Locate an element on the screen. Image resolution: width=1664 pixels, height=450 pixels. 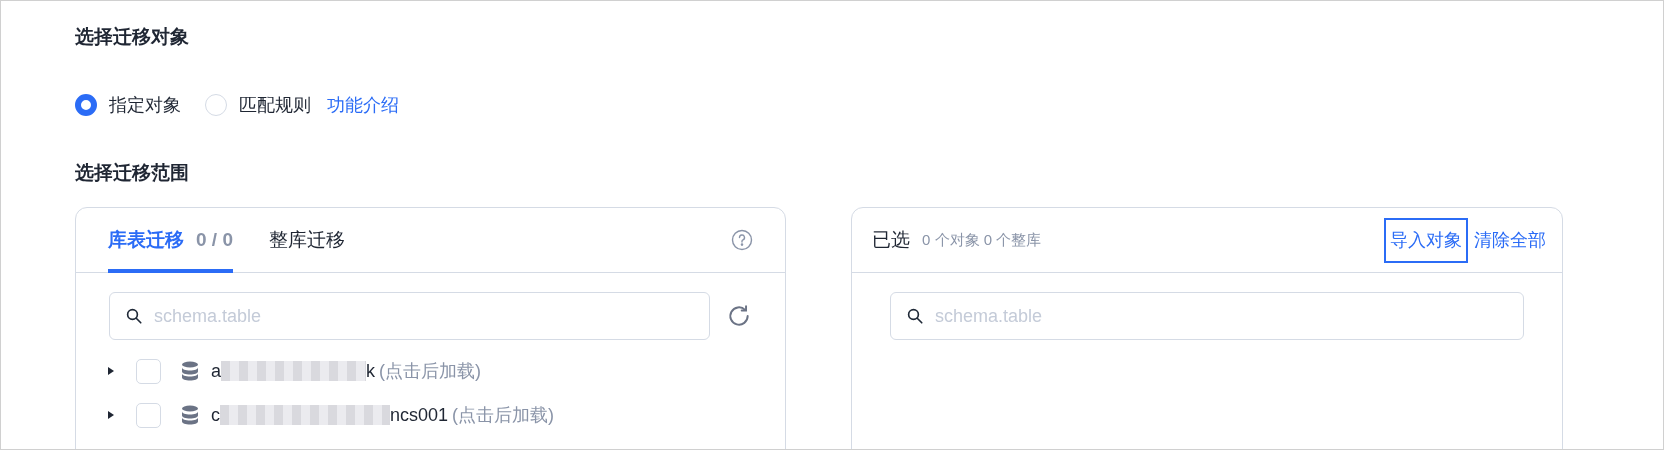
section-heading: 选择迁移范围 is located at coordinates (132, 173).